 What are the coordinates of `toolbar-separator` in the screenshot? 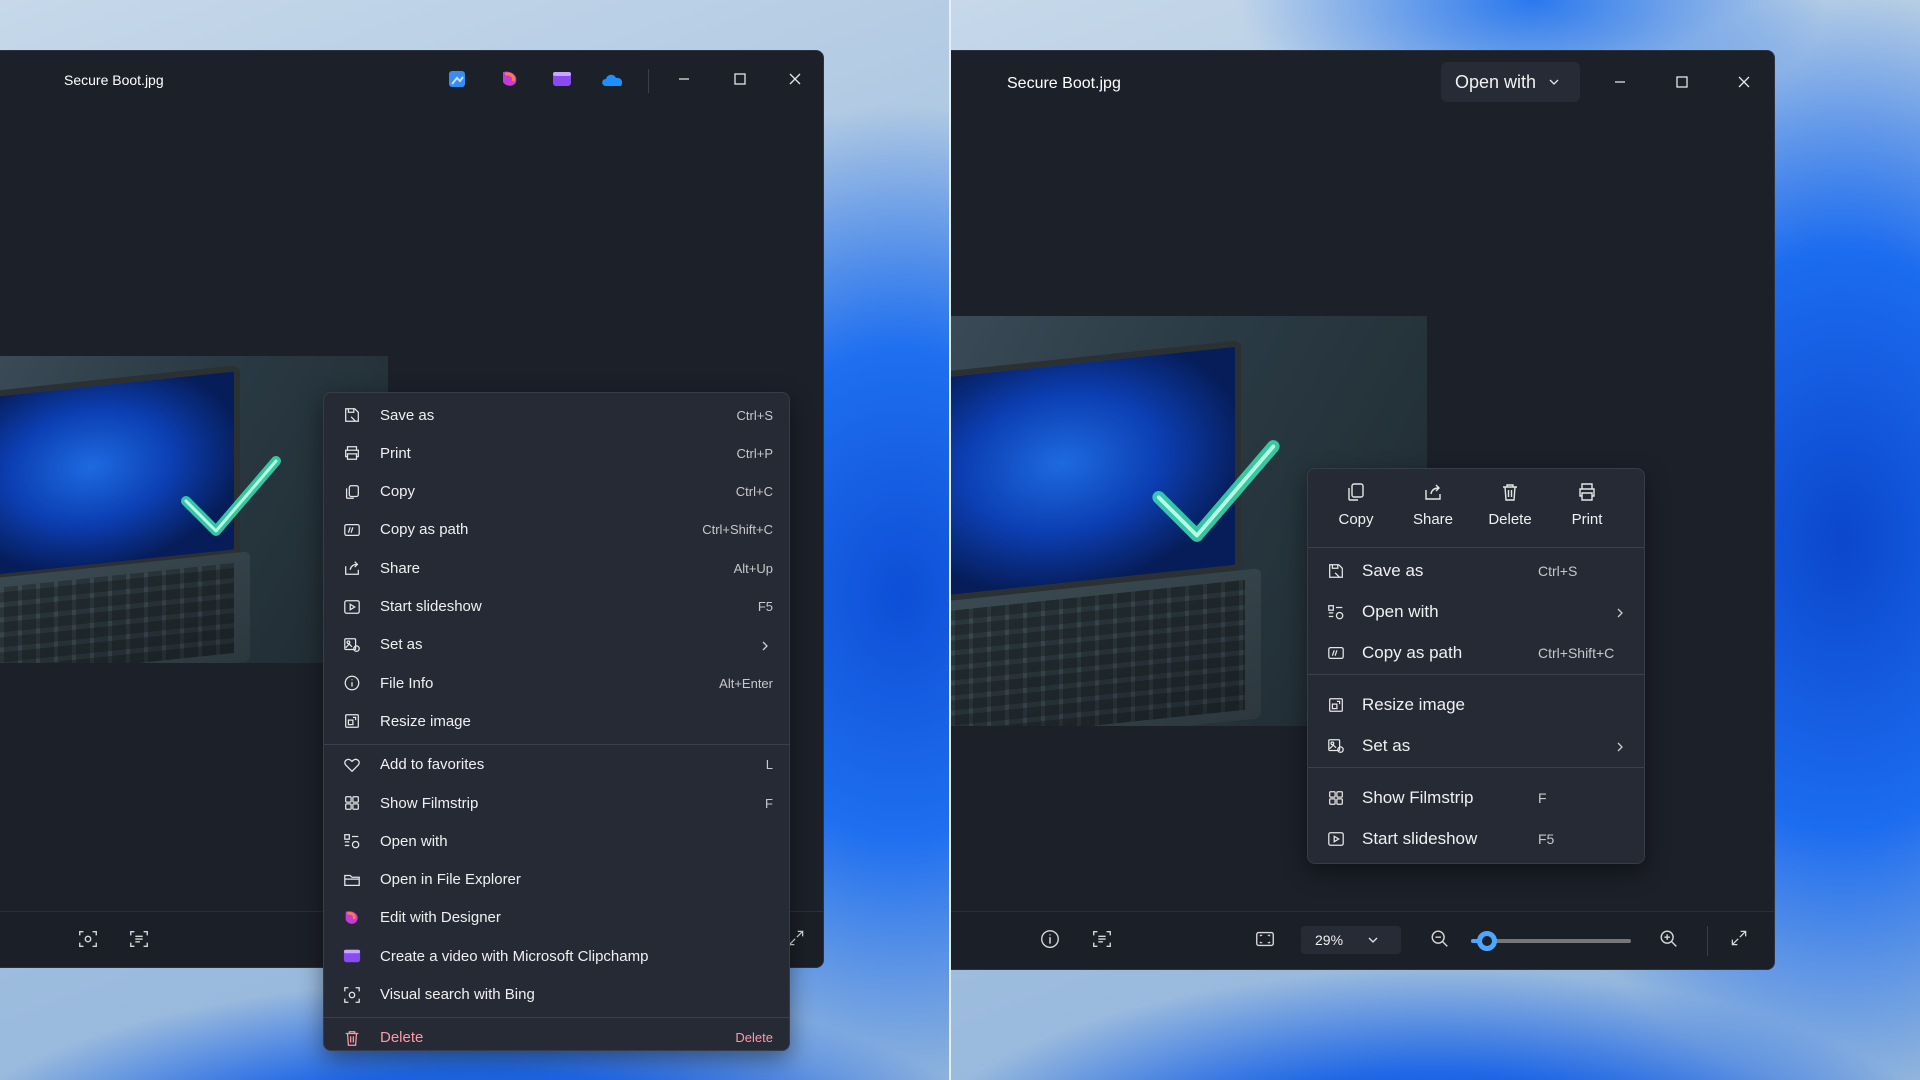 It's located at (1707, 941).